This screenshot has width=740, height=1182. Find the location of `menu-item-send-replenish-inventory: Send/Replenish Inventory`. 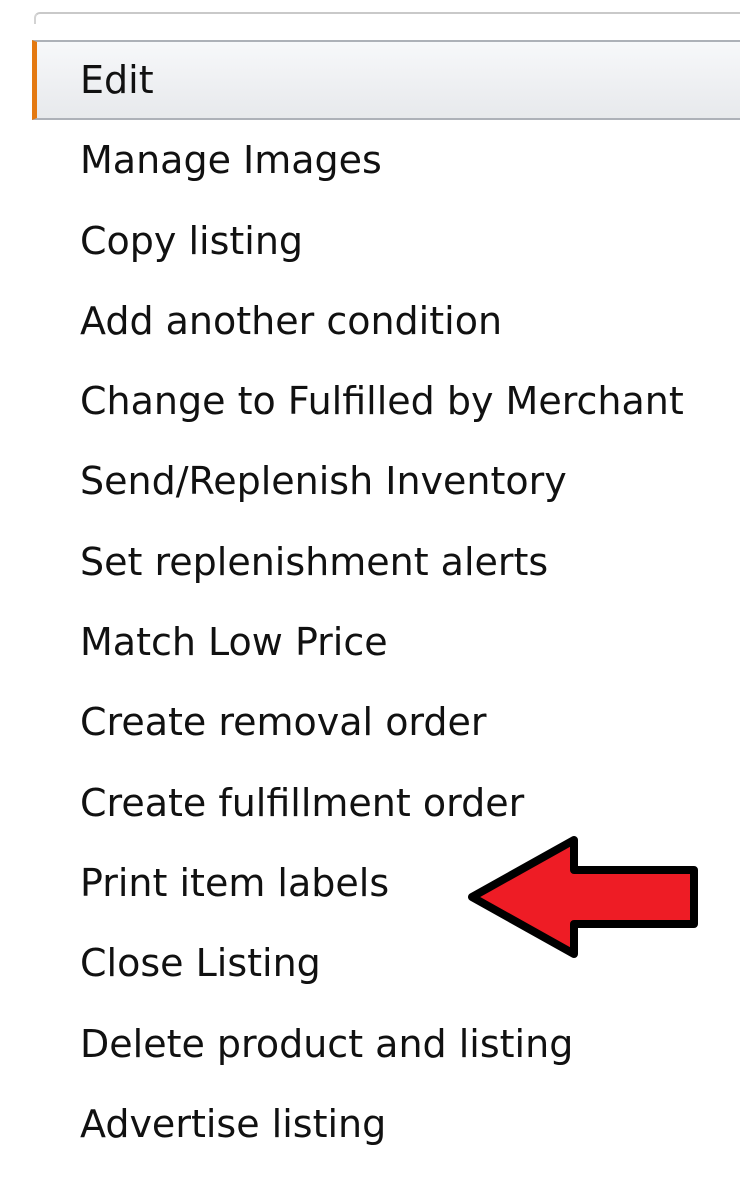

menu-item-send-replenish-inventory: Send/Replenish Inventory is located at coordinates (386, 481).